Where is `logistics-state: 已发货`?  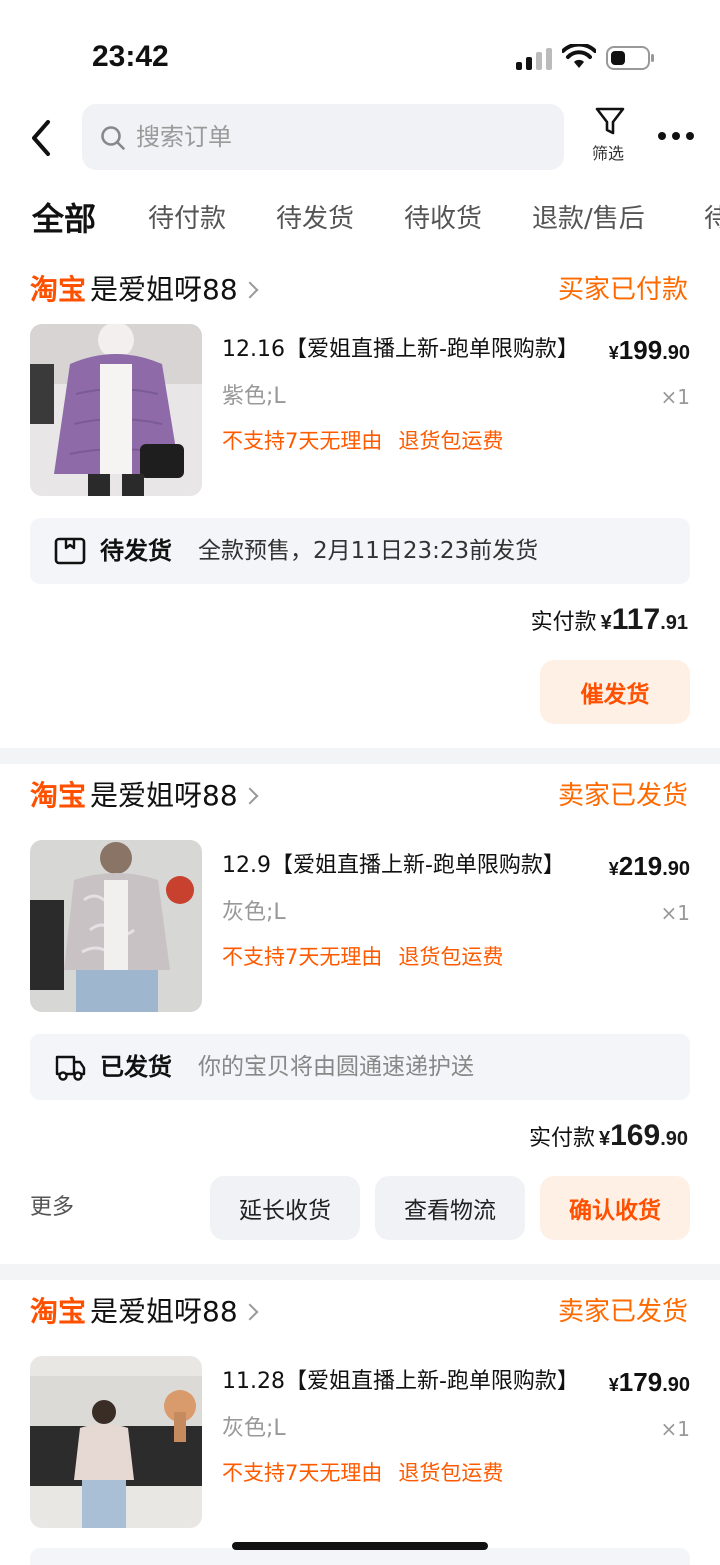
logistics-state: 已发货 is located at coordinates (136, 1067).